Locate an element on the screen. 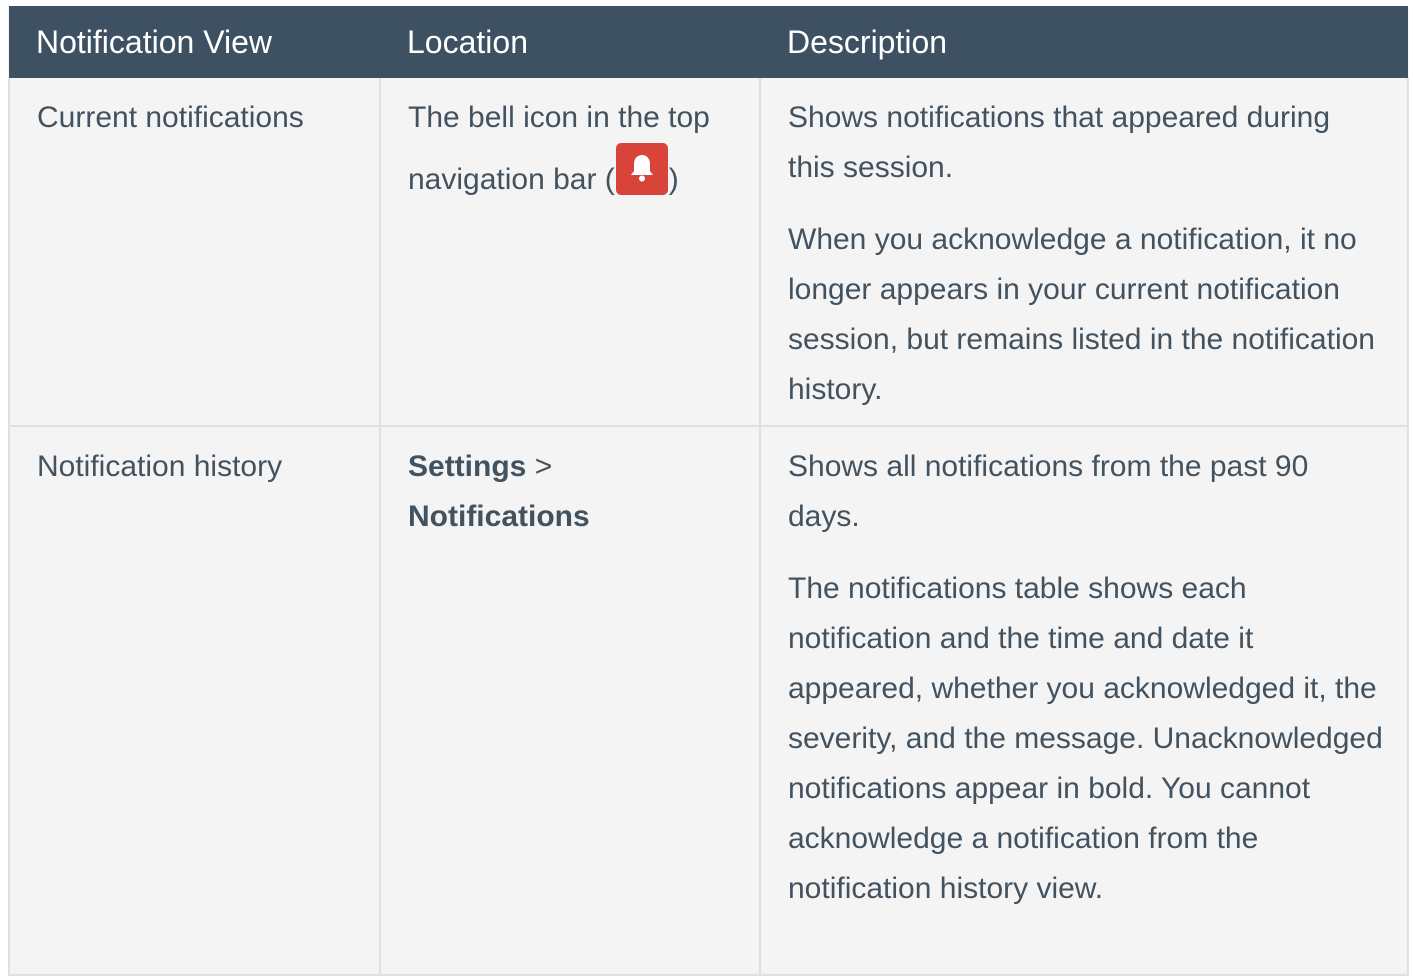 This screenshot has height=976, width=1413. location-line: navigation bar () is located at coordinates (571, 179).